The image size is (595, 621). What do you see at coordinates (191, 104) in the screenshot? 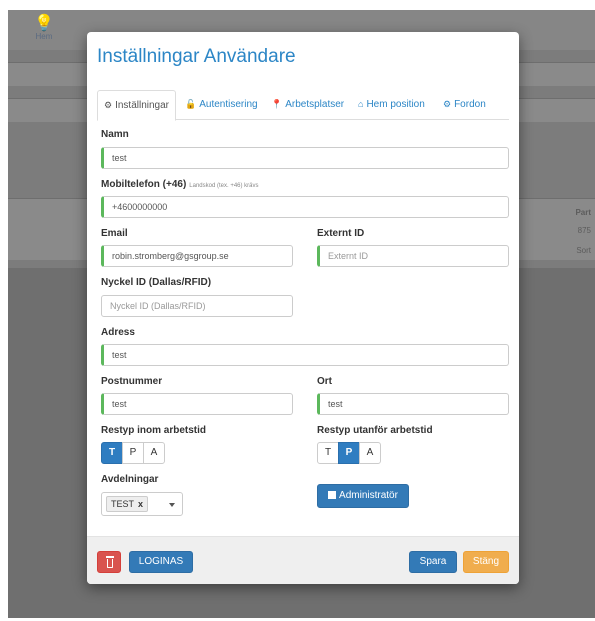
I see `lock-icon: 🔓` at bounding box center [191, 104].